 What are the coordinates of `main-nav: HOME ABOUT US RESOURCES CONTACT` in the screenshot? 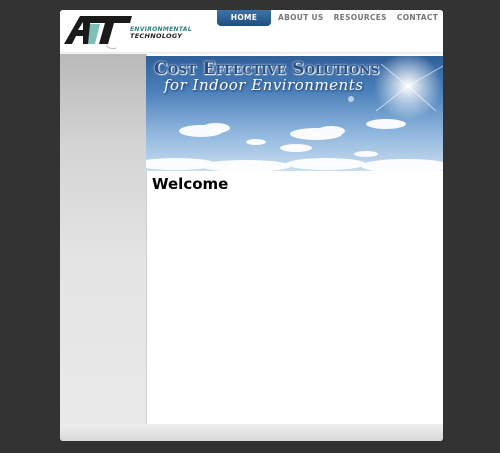 It's located at (330, 19).